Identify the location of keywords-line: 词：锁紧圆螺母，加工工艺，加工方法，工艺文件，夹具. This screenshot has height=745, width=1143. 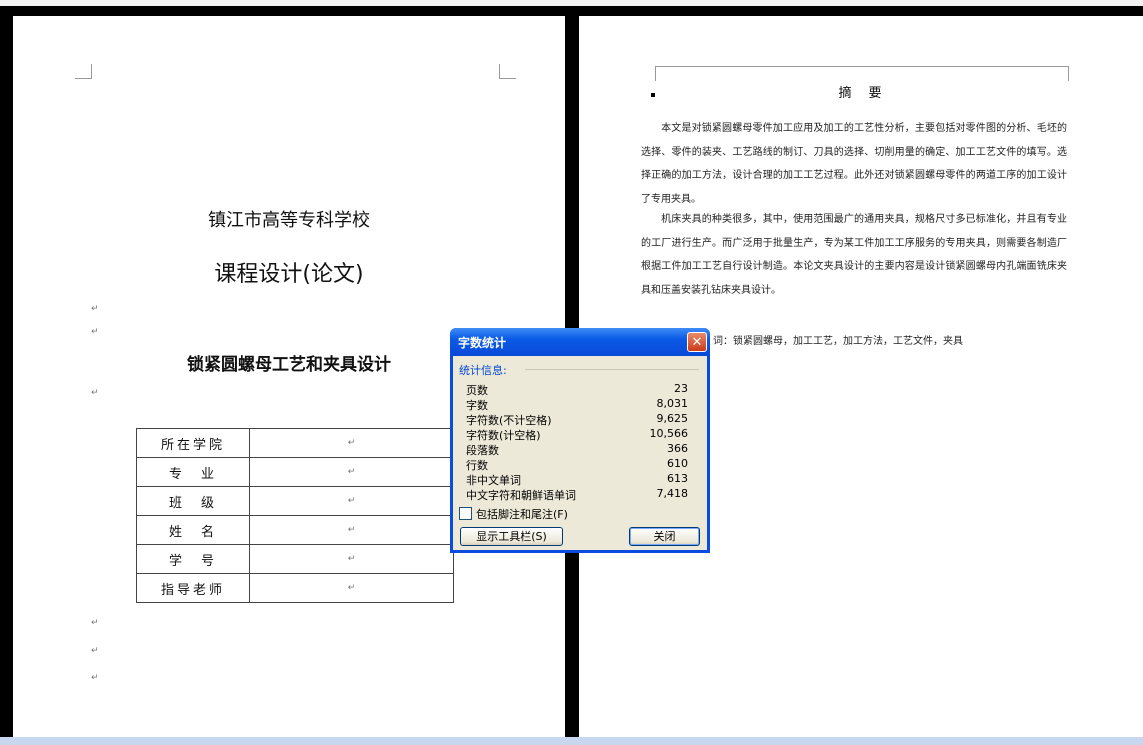
(838, 341).